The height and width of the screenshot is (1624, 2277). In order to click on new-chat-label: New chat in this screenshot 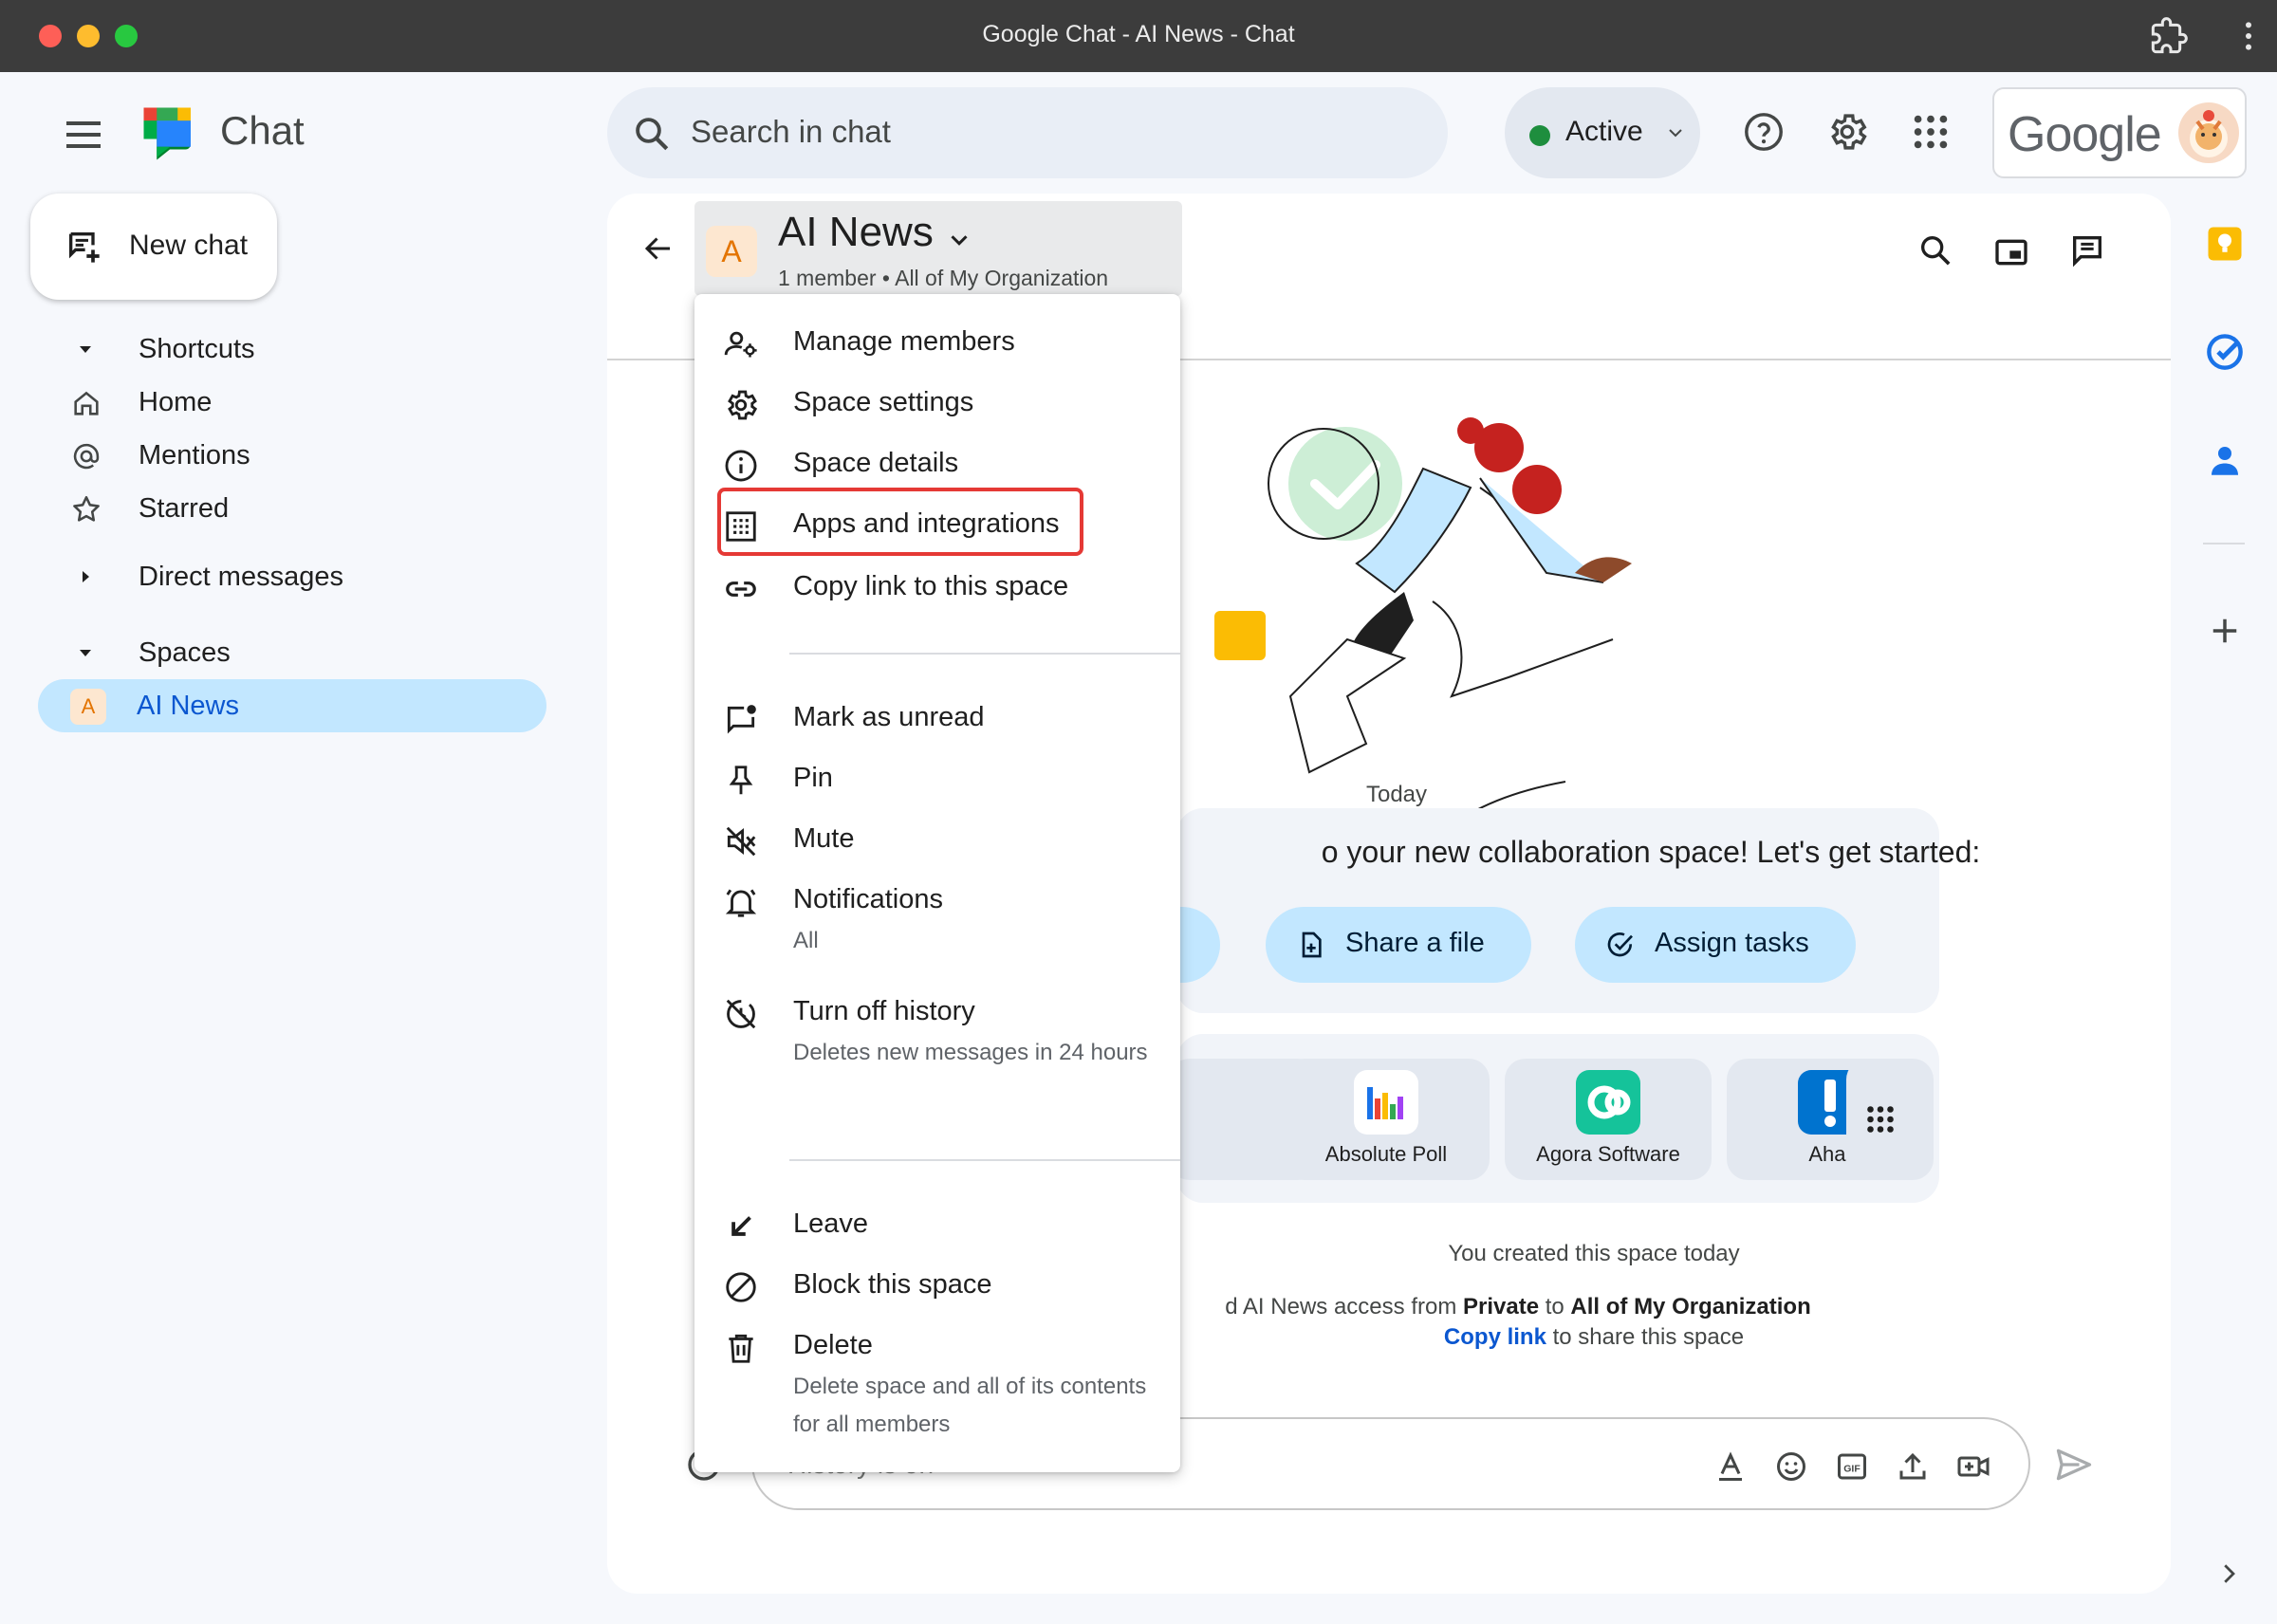, I will do `click(189, 245)`.